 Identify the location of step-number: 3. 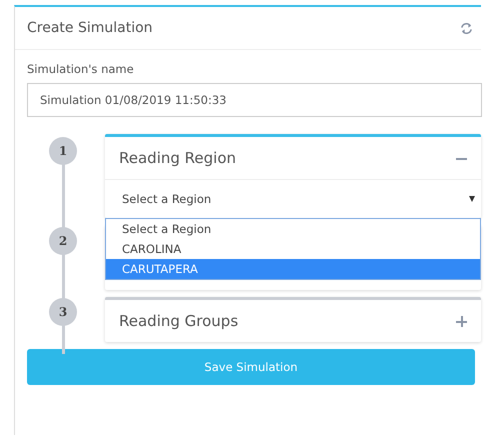
(63, 312).